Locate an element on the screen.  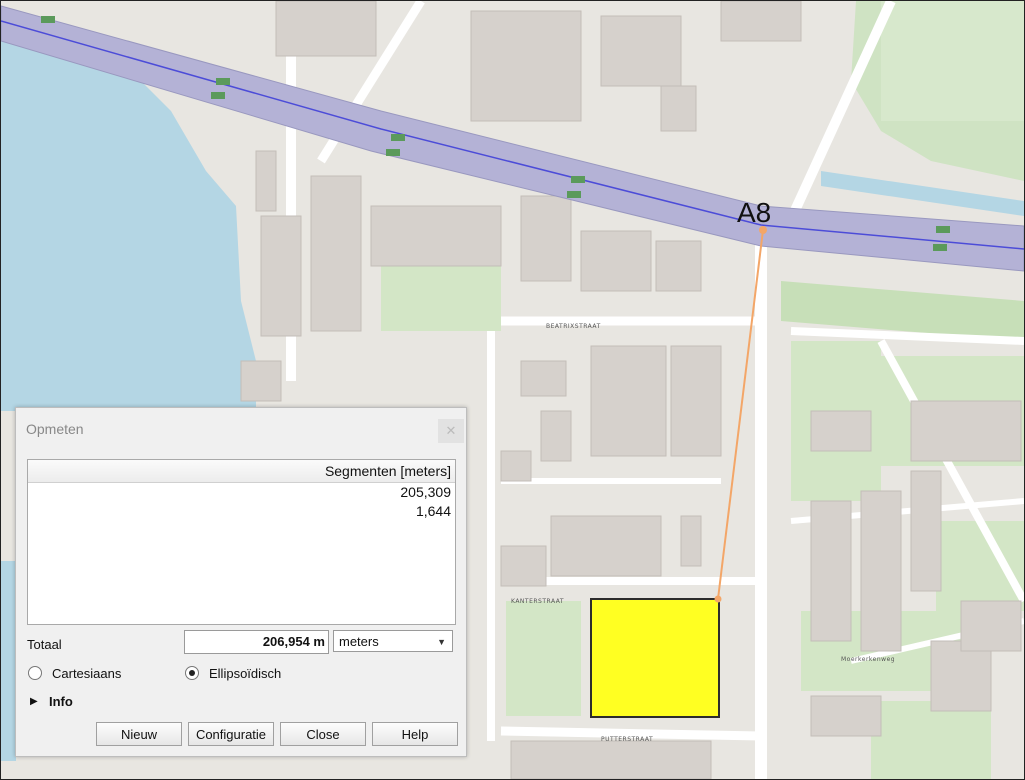
total-value-field: 206,954 m is located at coordinates (256, 642).